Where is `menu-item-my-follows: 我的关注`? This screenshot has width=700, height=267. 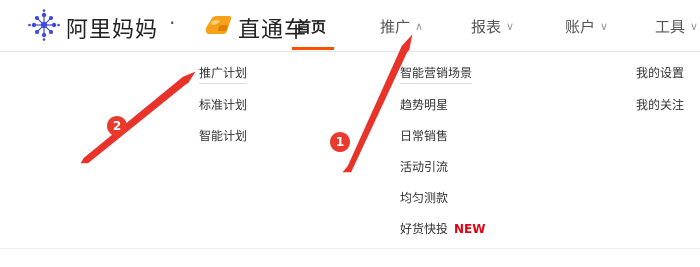
menu-item-my-follows: 我的关注 is located at coordinates (660, 104).